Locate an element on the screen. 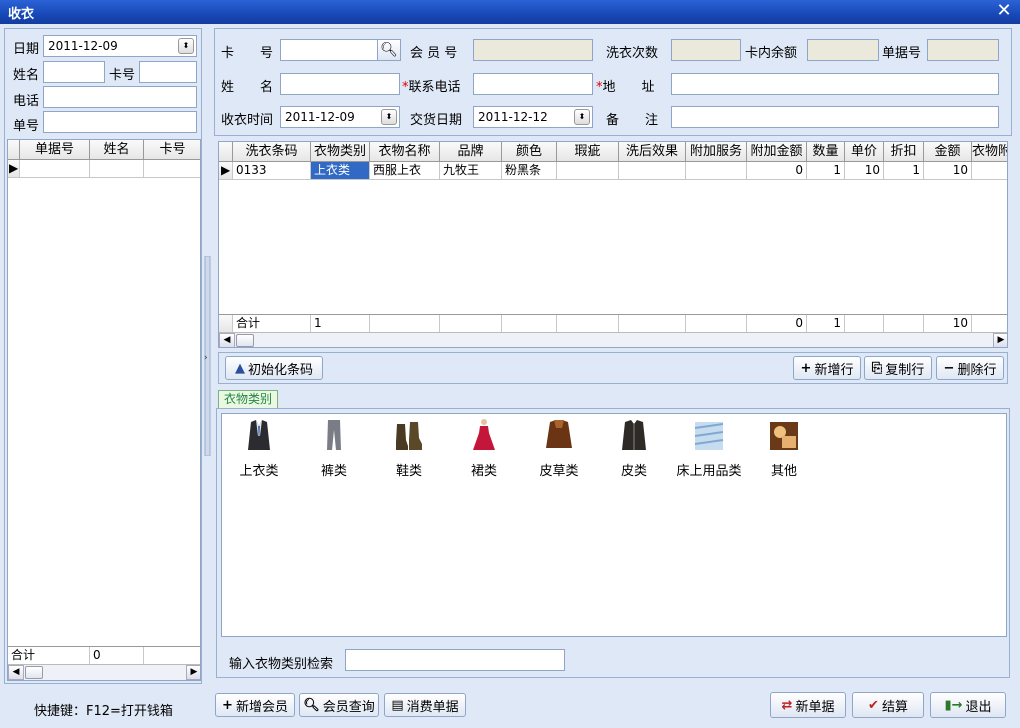 The image size is (1020, 728). cell-color: 粉黑条 is located at coordinates (529, 170).